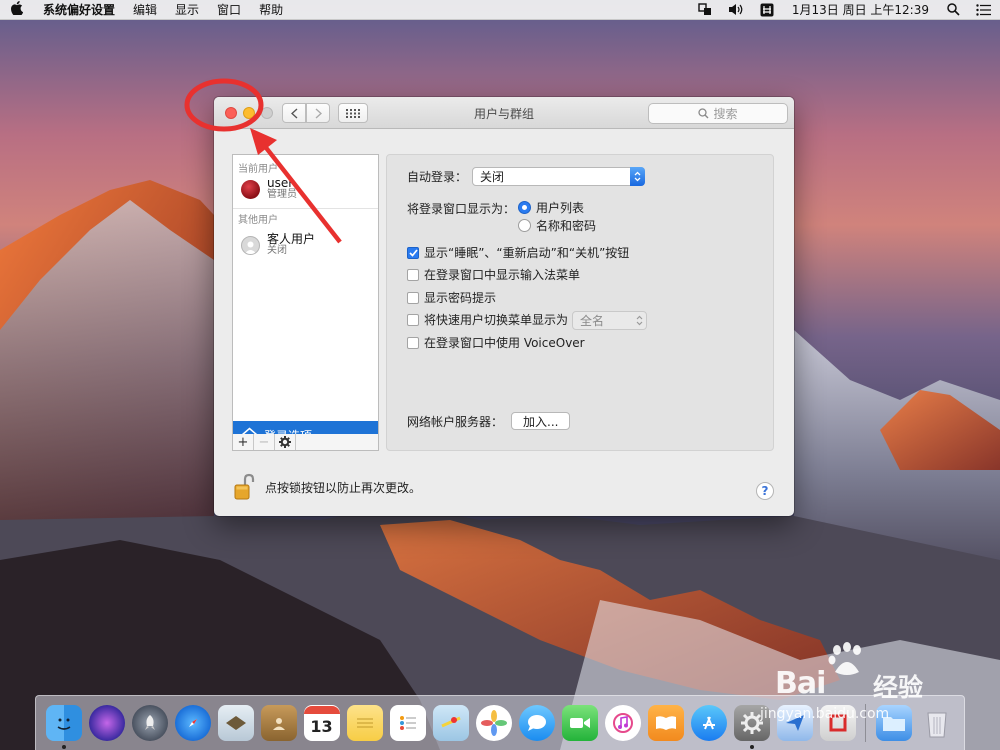 Image resolution: width=1000 pixels, height=750 pixels. I want to click on menu-bar-status-area: 1月13日 周日 上午12:39, so click(845, 10).